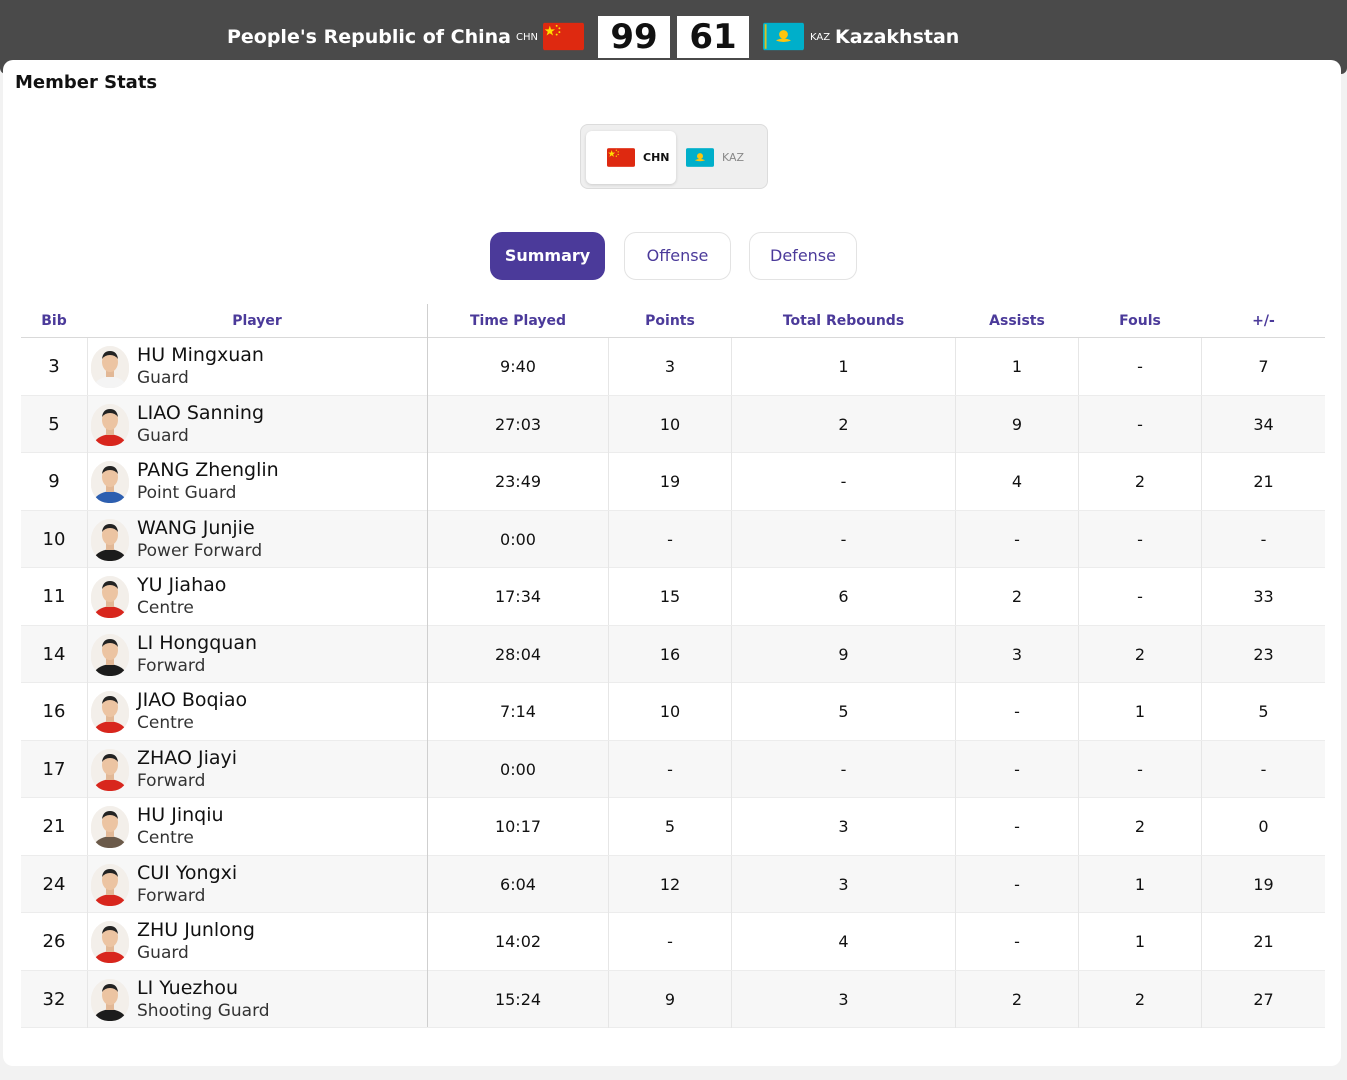  What do you see at coordinates (1140, 321) in the screenshot?
I see `column-header-fouls: Fouls` at bounding box center [1140, 321].